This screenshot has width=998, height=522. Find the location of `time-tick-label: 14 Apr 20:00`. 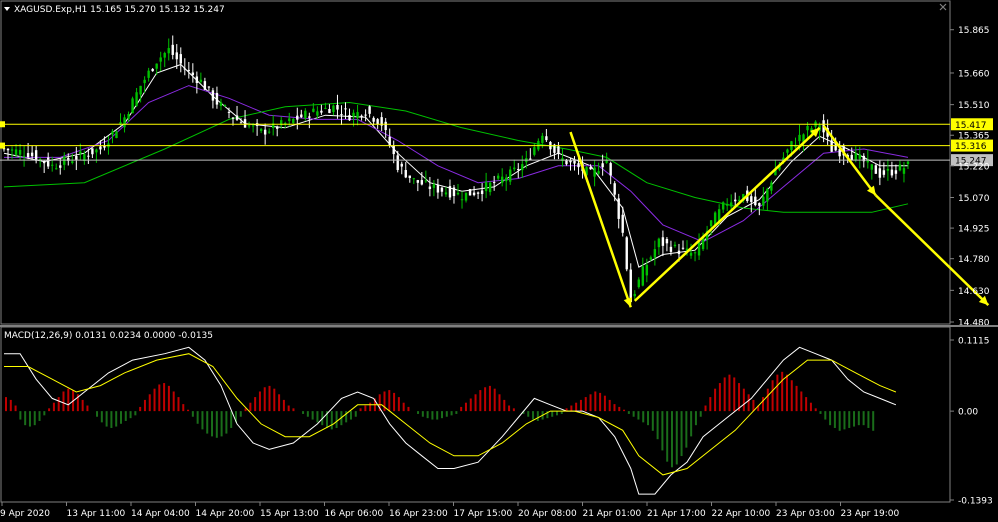

time-tick-label: 14 Apr 20:00 is located at coordinates (225, 514).